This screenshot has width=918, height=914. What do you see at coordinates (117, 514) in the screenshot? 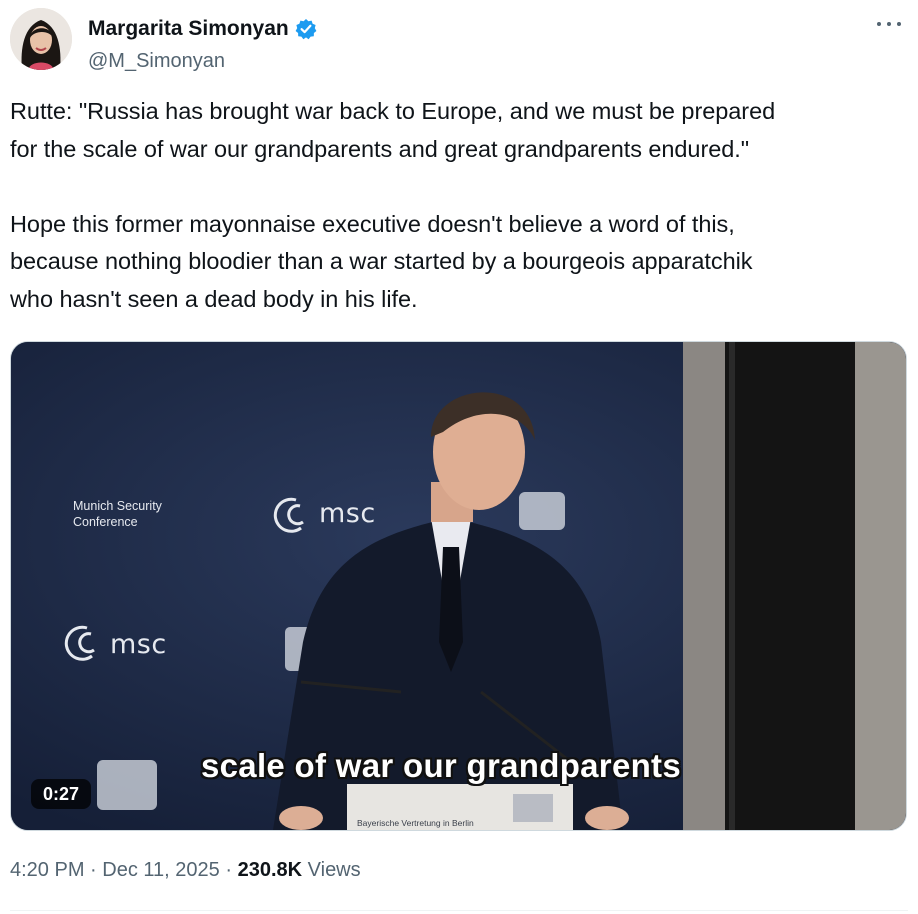
I see `backdrop-conference-name: Munich Security Conference` at bounding box center [117, 514].